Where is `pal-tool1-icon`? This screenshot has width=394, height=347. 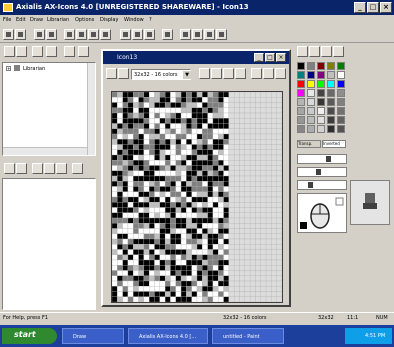
pal-tool1-icon is located at coordinates (302, 51).